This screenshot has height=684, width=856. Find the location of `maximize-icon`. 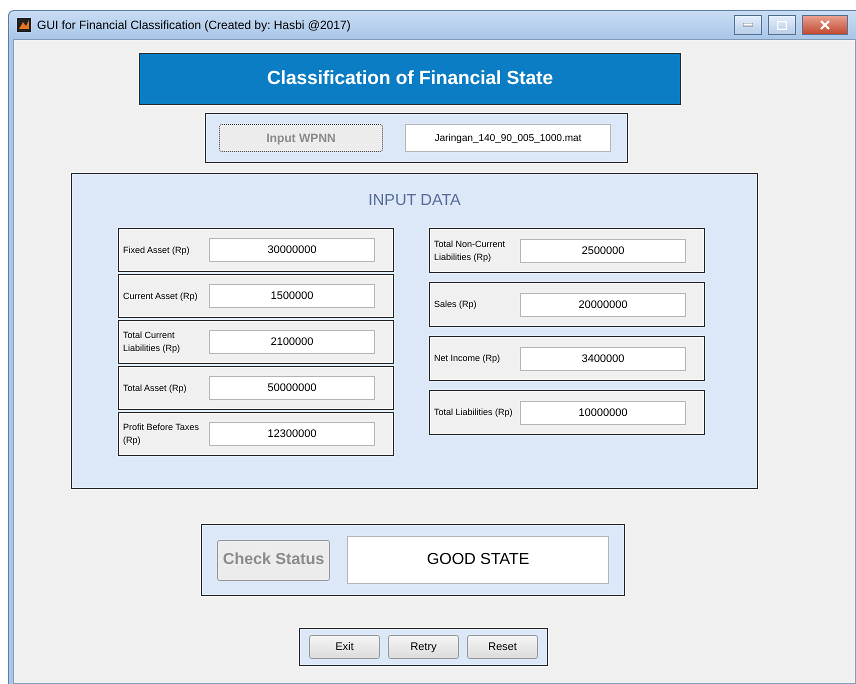

maximize-icon is located at coordinates (782, 25).